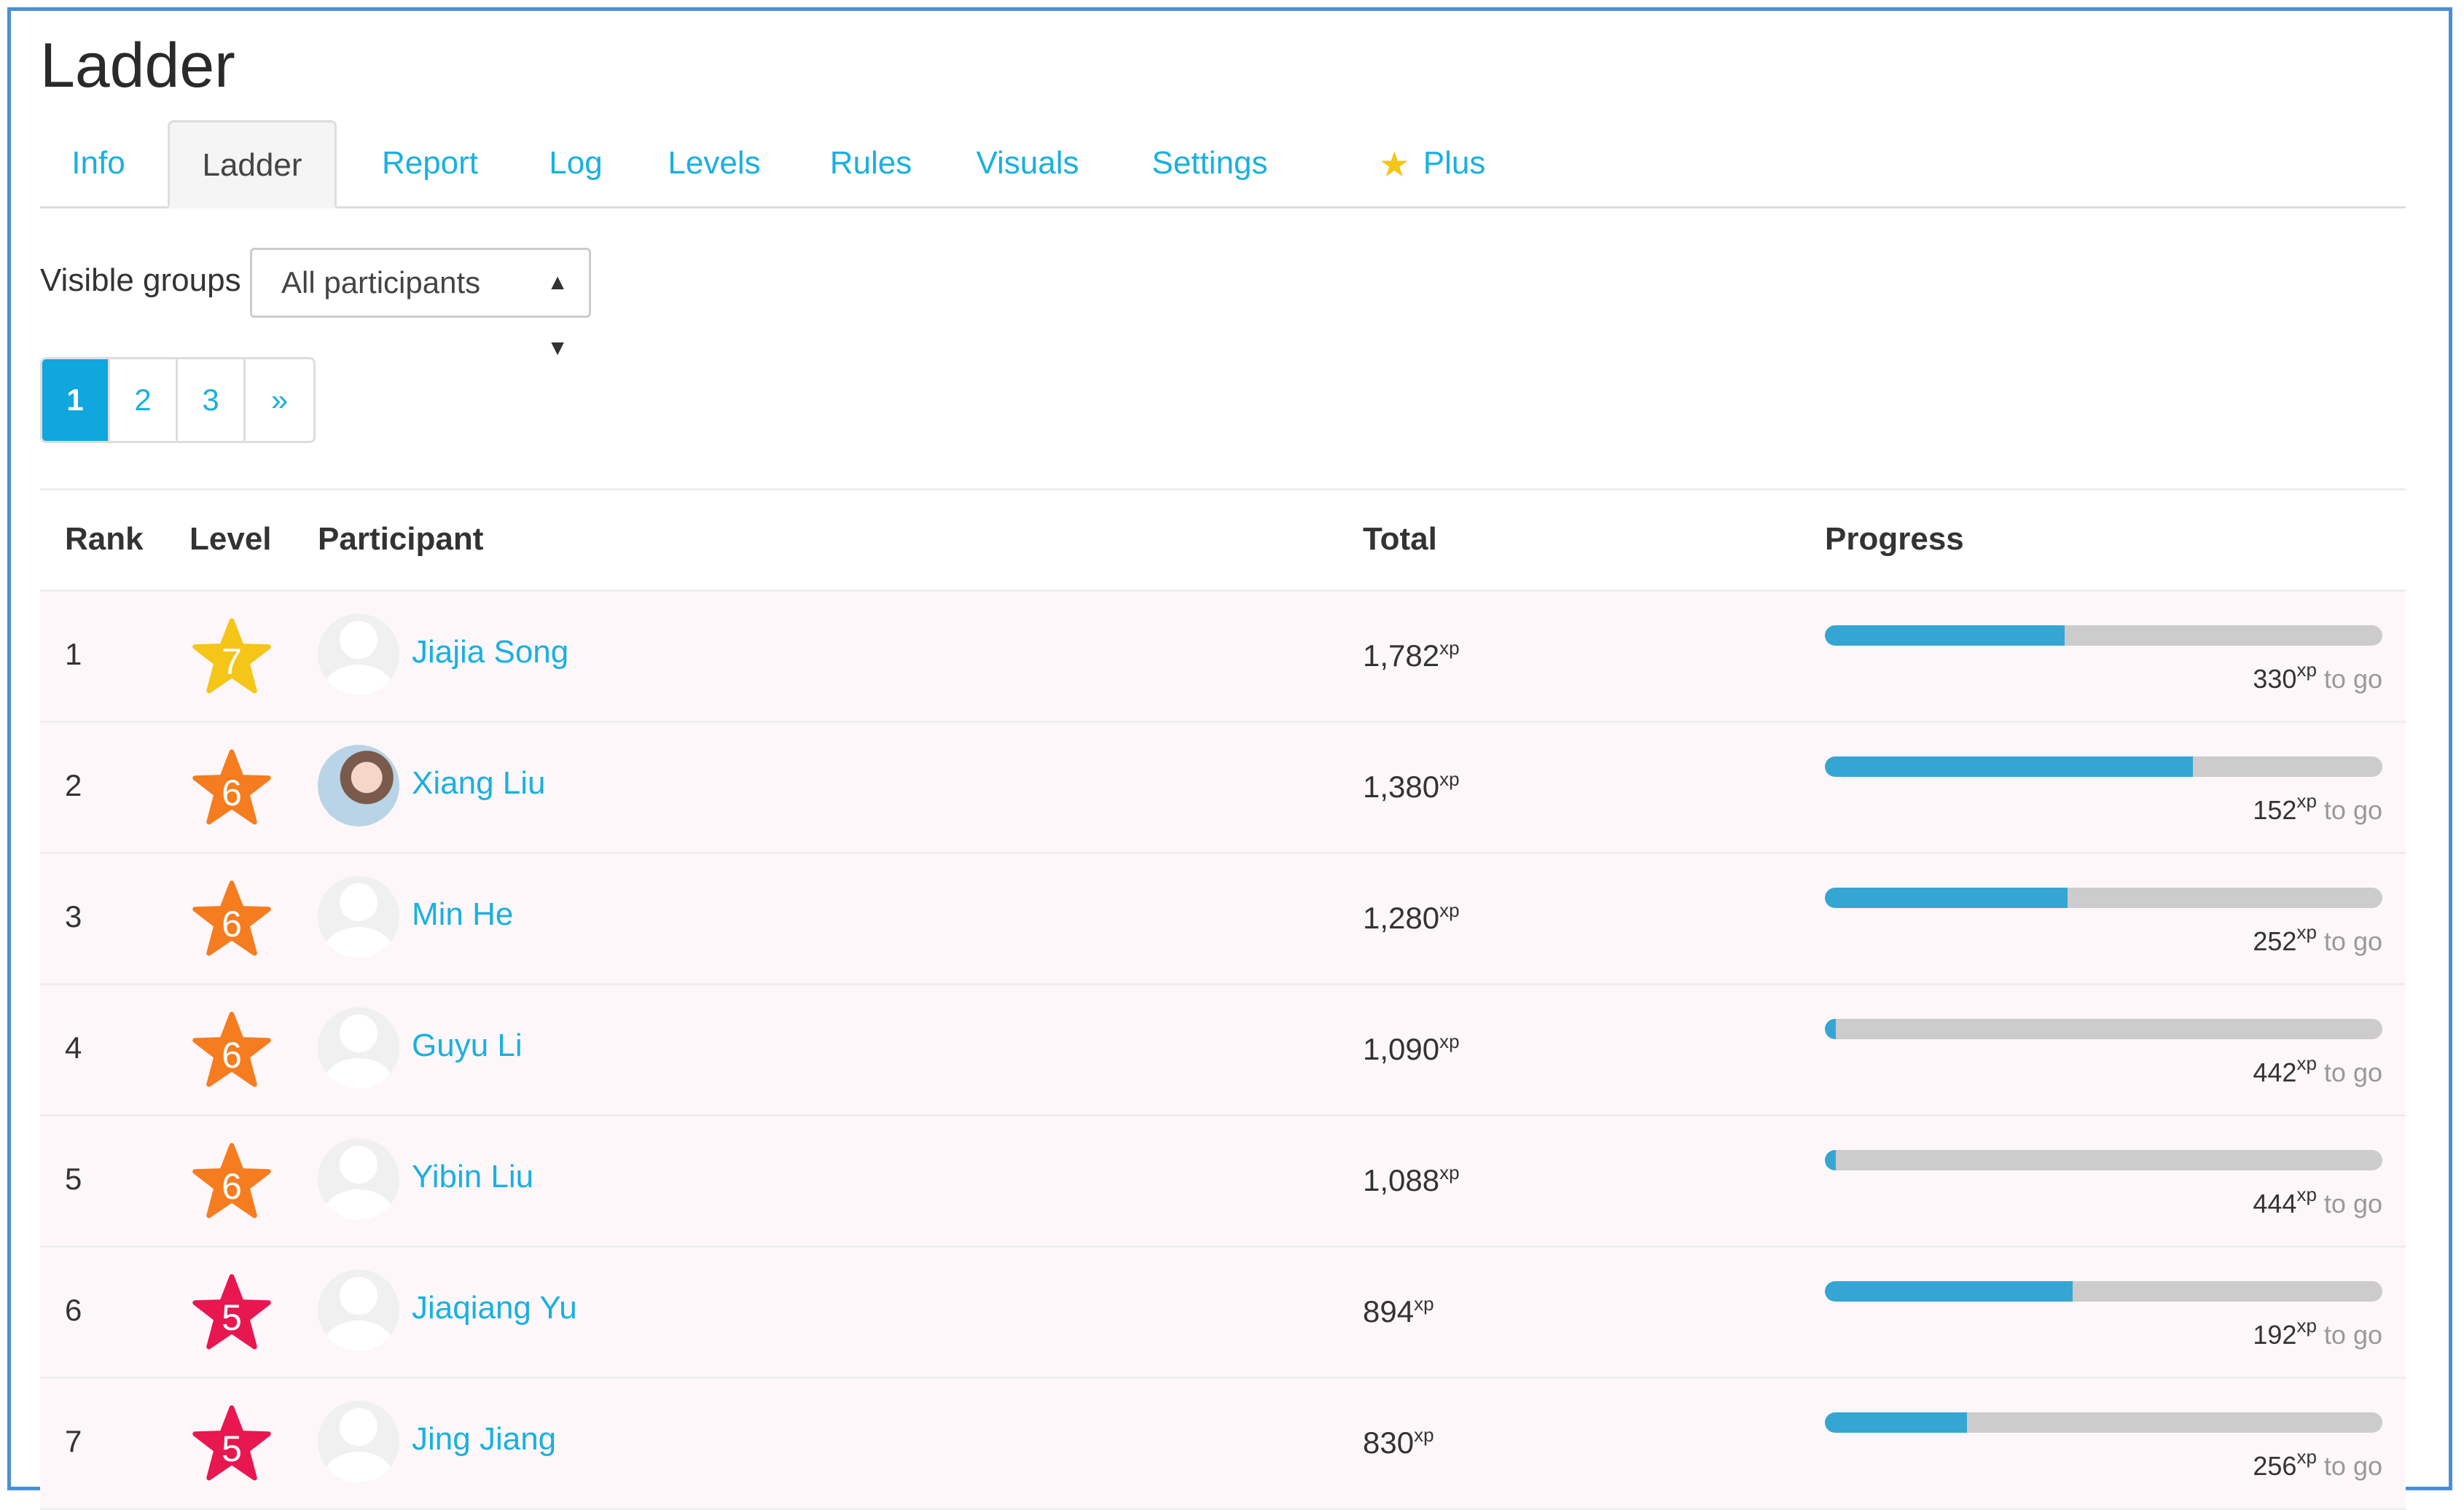  What do you see at coordinates (1223, 1182) in the screenshot?
I see `table-row: 5 6 Yibin Liu 1,088xp 444xp to go` at bounding box center [1223, 1182].